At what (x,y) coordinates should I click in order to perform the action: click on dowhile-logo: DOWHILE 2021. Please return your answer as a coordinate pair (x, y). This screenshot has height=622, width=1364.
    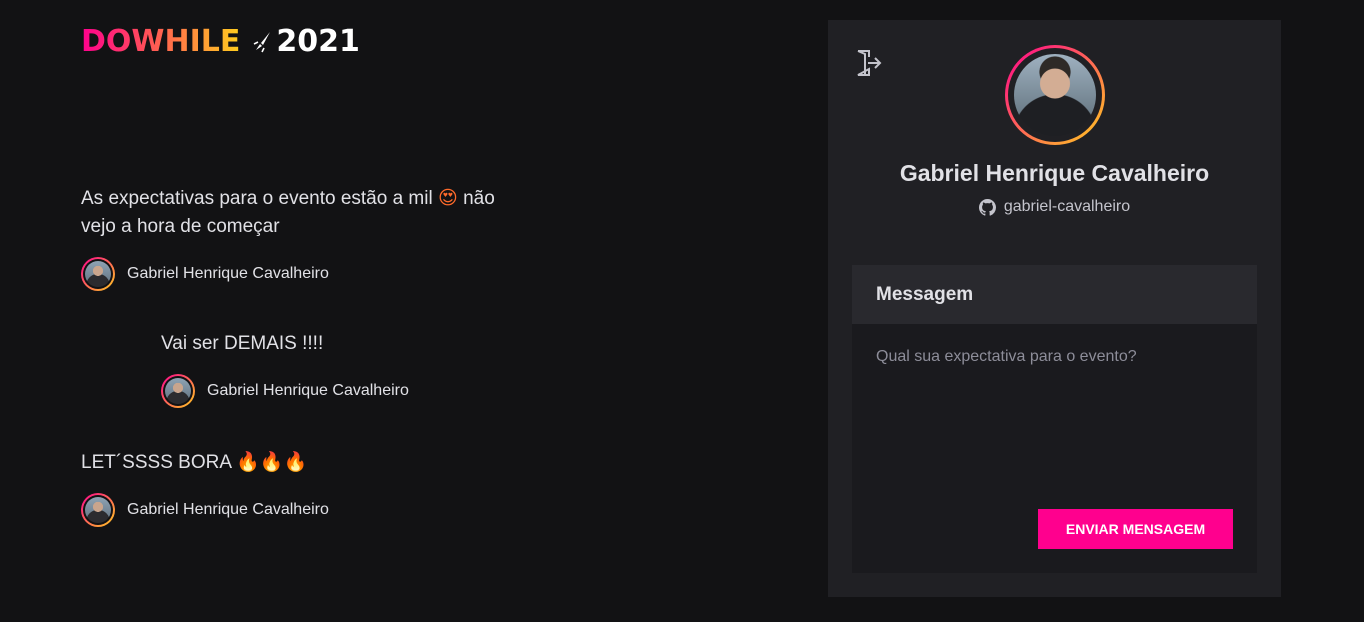
    Looking at the image, I should click on (220, 42).